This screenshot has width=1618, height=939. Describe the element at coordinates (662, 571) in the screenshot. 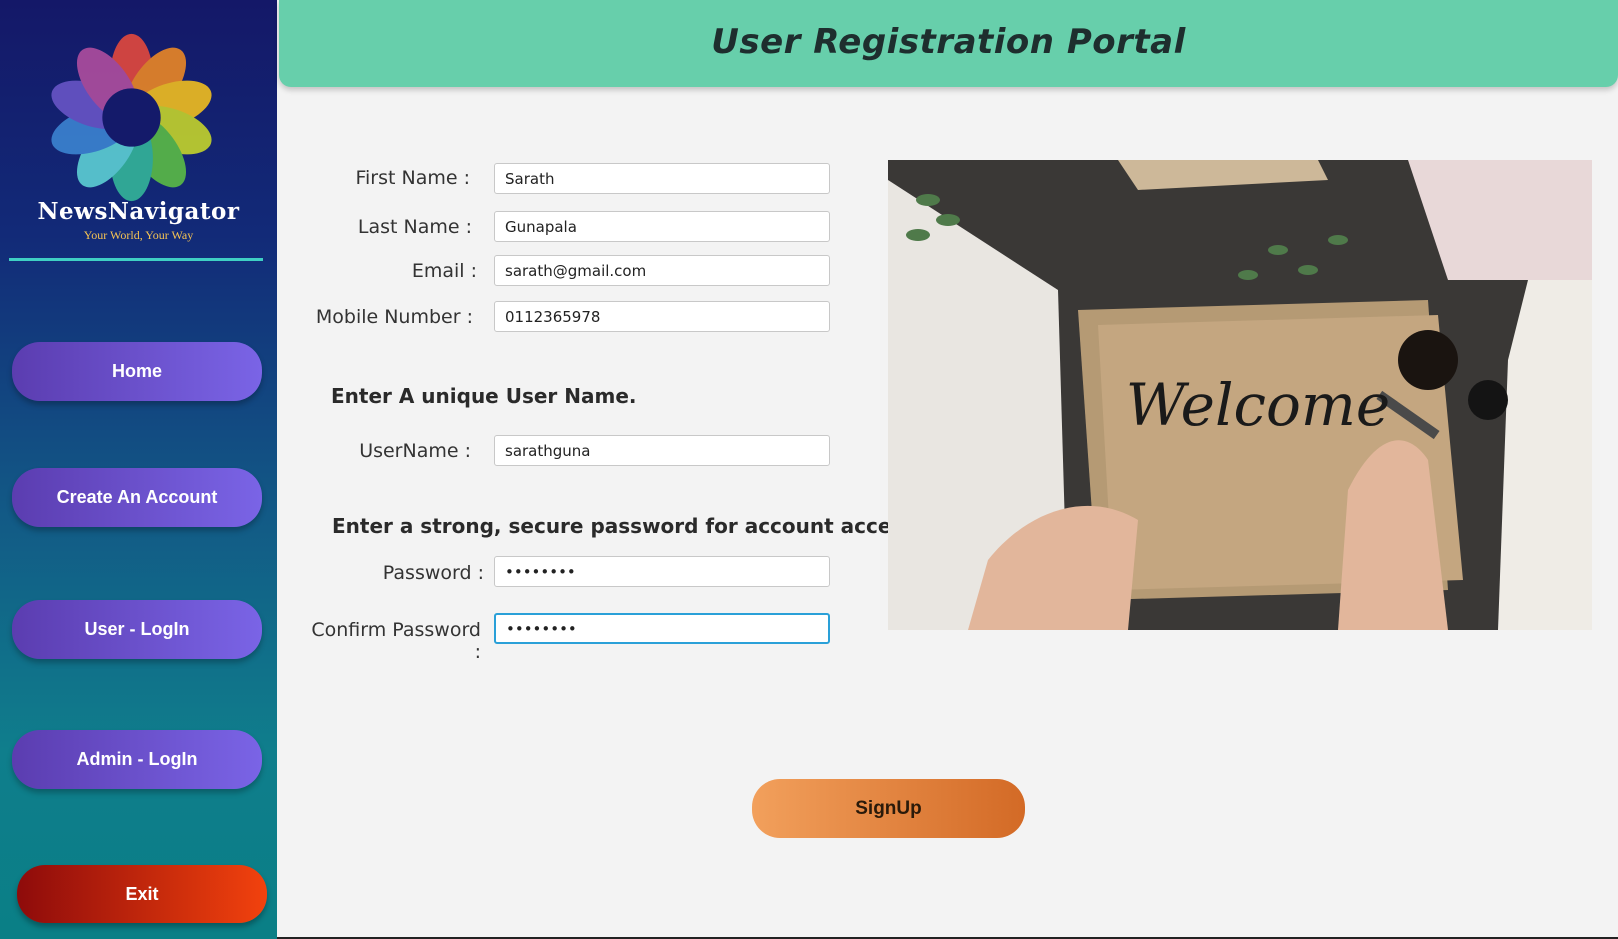

I see `password-field: ••••••••` at that location.